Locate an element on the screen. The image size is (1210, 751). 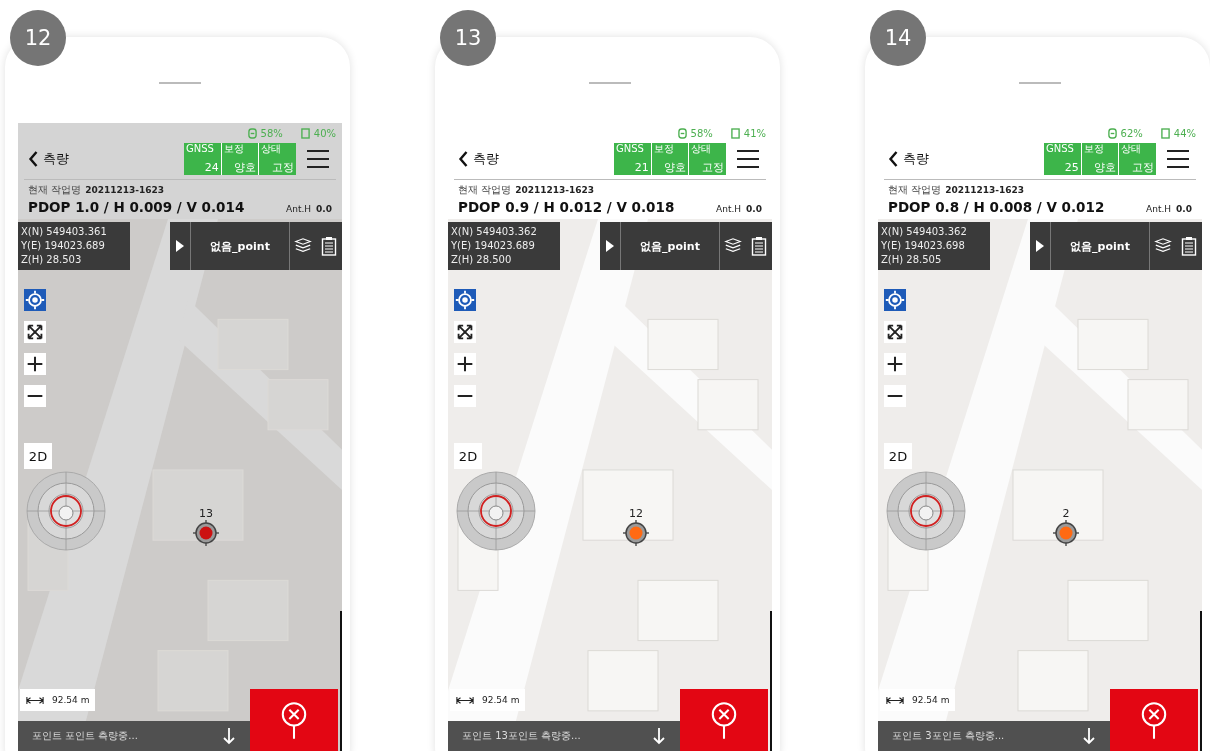
gnss-label: 보정 is located at coordinates (664, 149).